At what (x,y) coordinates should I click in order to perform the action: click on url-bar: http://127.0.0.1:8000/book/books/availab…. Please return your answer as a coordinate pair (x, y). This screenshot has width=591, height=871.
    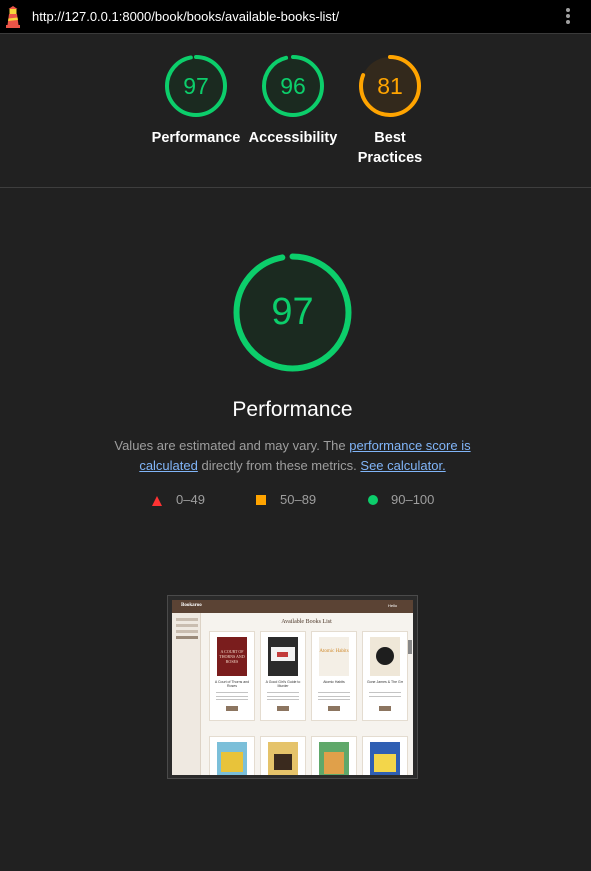
    Looking at the image, I should click on (185, 16).